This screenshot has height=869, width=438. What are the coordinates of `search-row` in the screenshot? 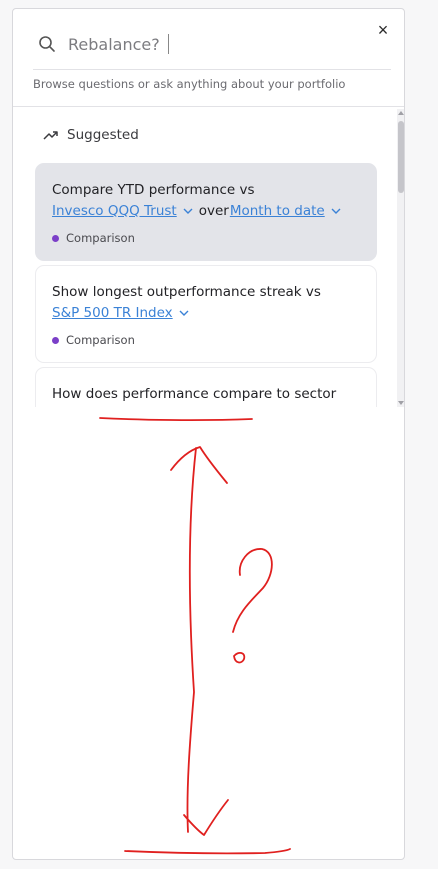 It's located at (203, 44).